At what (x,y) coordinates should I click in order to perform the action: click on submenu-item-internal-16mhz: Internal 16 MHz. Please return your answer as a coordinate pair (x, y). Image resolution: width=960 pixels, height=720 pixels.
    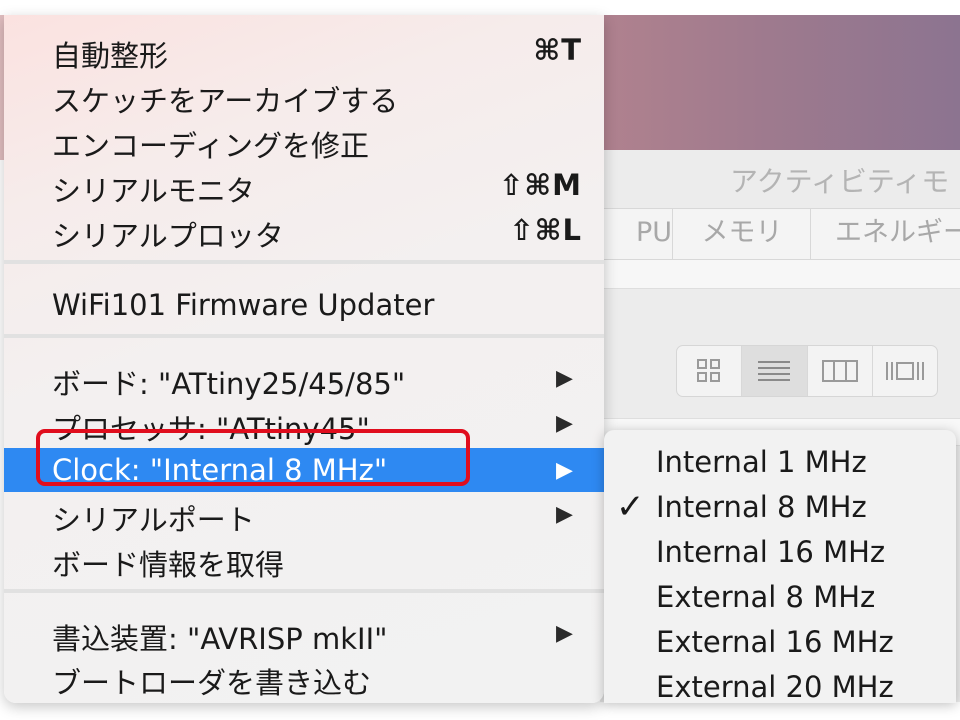
    Looking at the image, I should click on (780, 552).